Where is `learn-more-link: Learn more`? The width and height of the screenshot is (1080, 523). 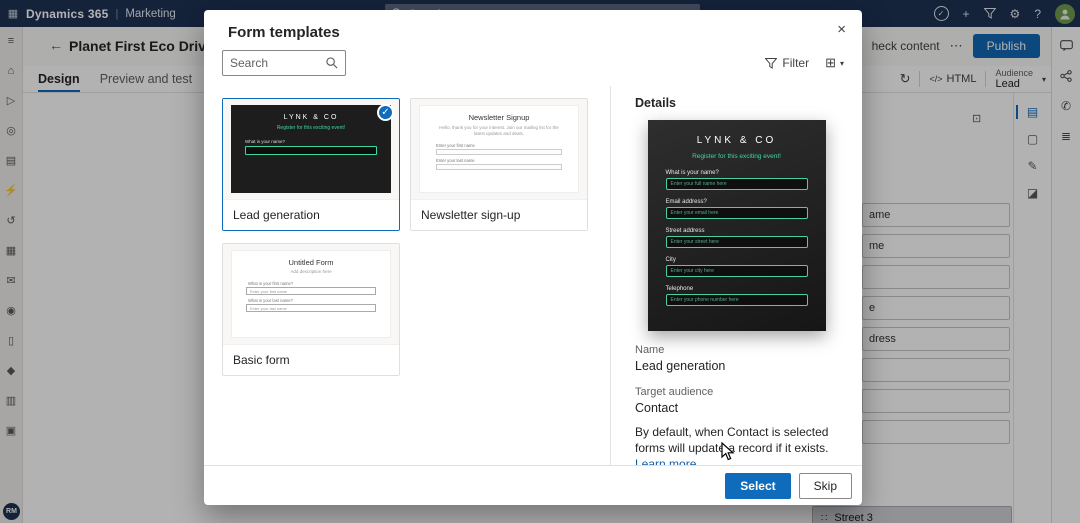
learn-more-link: Learn more is located at coordinates (665, 461).